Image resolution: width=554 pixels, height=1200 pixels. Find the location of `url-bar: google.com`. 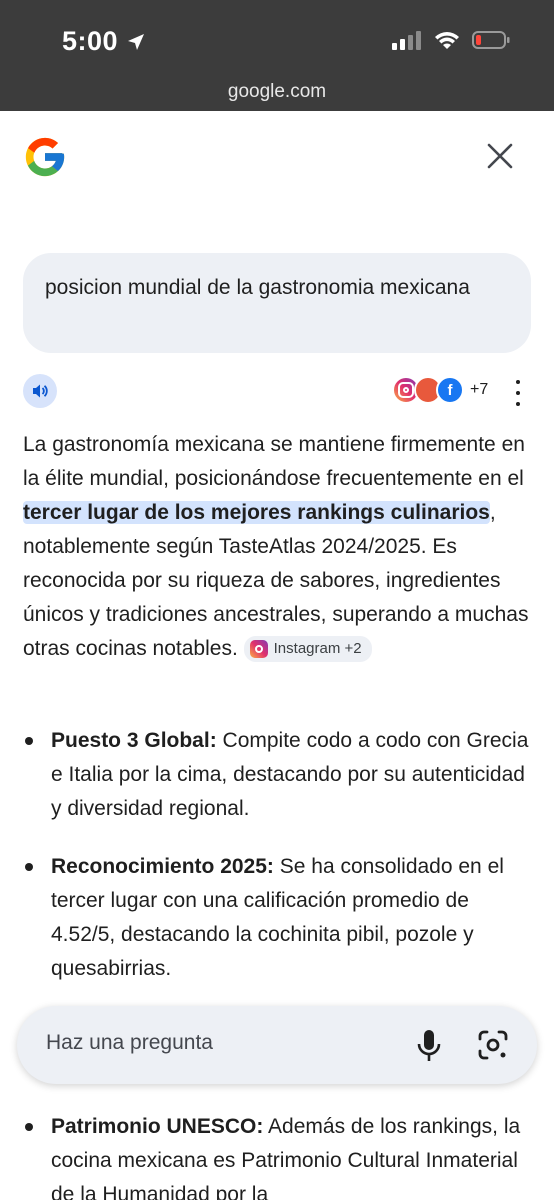

url-bar: google.com is located at coordinates (277, 94).